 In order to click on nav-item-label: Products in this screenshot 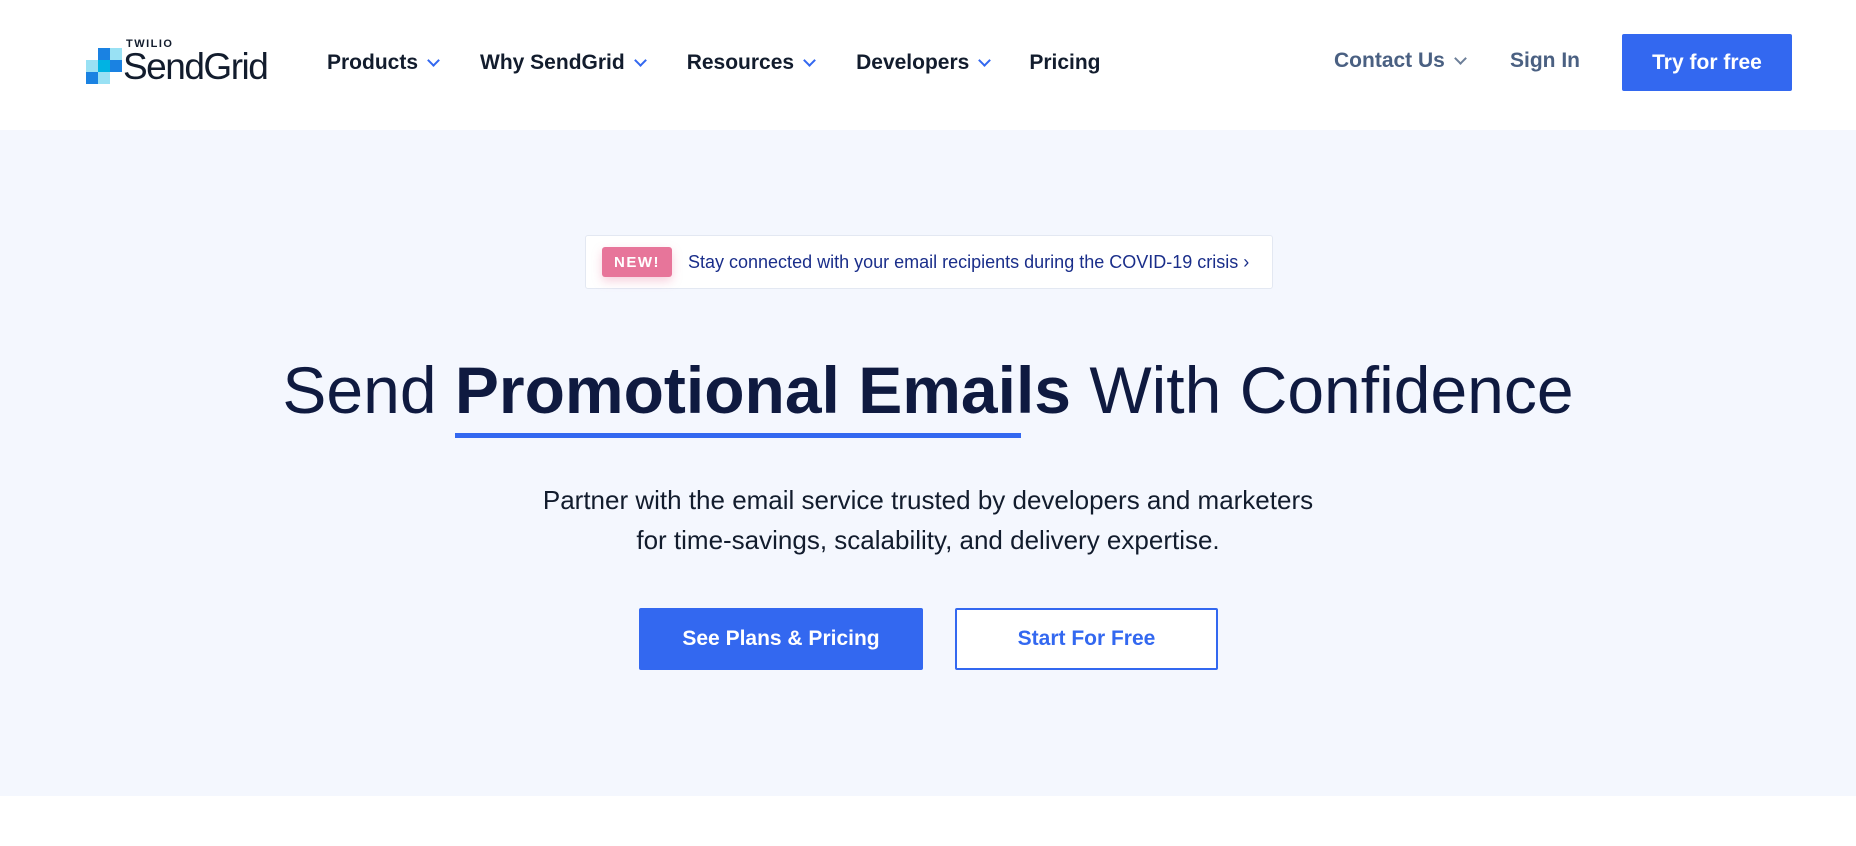, I will do `click(373, 62)`.